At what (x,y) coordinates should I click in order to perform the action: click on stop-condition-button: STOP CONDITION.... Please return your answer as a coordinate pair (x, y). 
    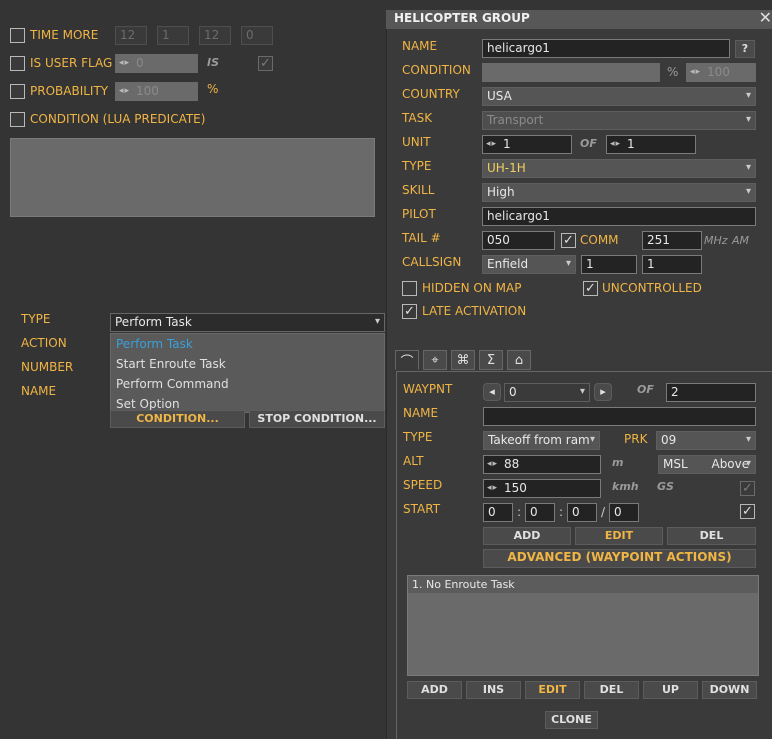
    Looking at the image, I should click on (317, 419).